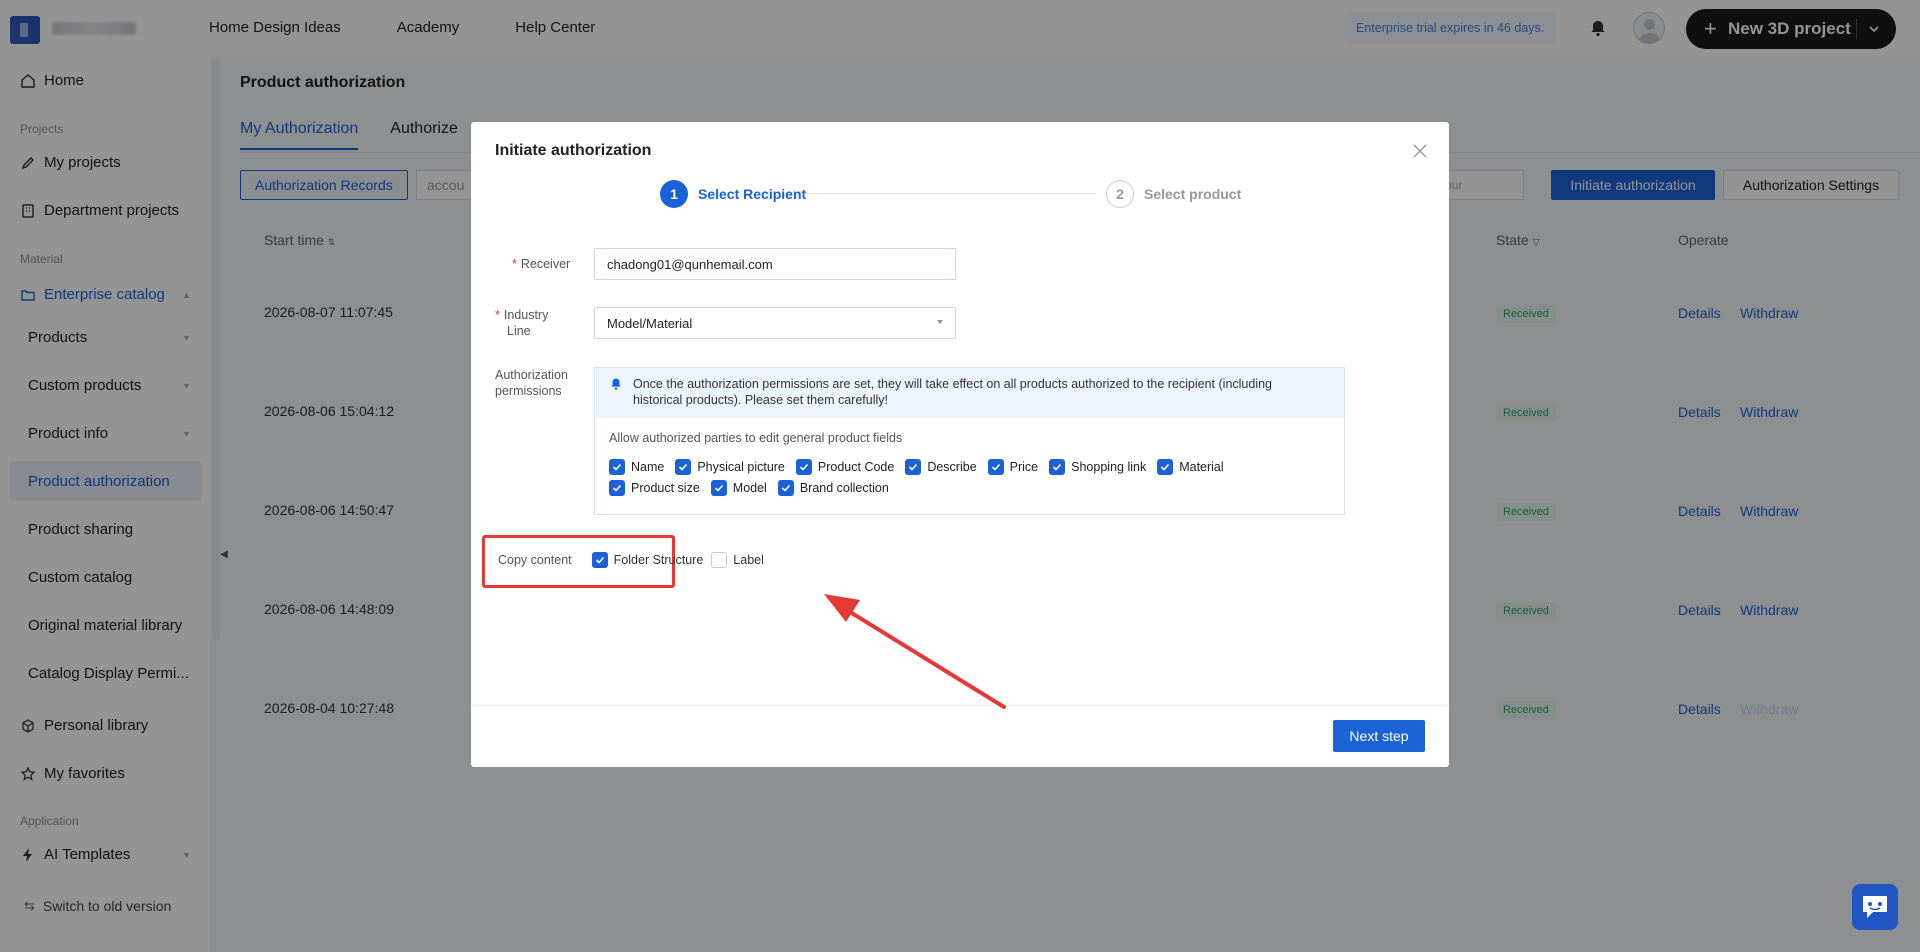 Image resolution: width=1920 pixels, height=952 pixels. Describe the element at coordinates (522, 323) in the screenshot. I see `industry-line-label: * Industry Line` at that location.